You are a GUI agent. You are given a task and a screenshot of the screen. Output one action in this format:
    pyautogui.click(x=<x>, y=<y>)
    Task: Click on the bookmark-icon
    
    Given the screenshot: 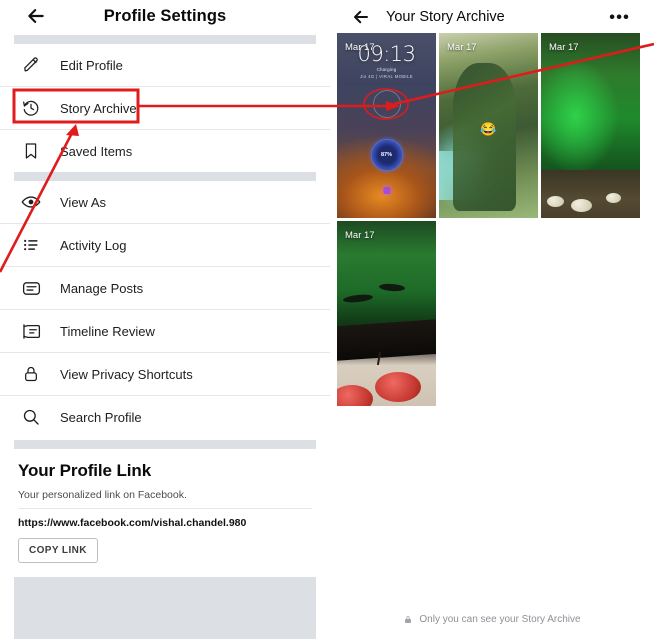 What is the action you would take?
    pyautogui.click(x=31, y=151)
    